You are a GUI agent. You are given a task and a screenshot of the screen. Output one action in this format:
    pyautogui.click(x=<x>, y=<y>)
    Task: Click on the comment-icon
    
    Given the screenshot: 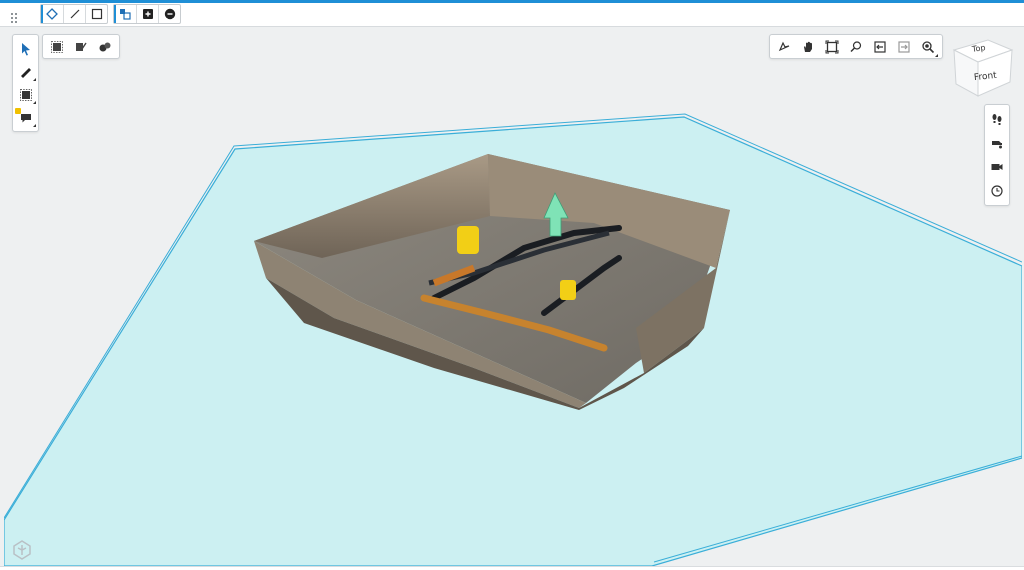 What is the action you would take?
    pyautogui.click(x=25, y=117)
    